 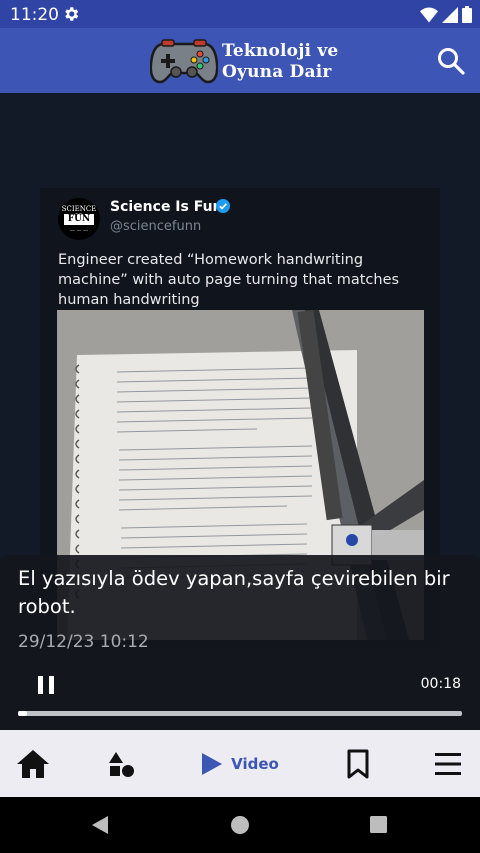 I want to click on video-date: 29/12/23 10:12, so click(x=83, y=642).